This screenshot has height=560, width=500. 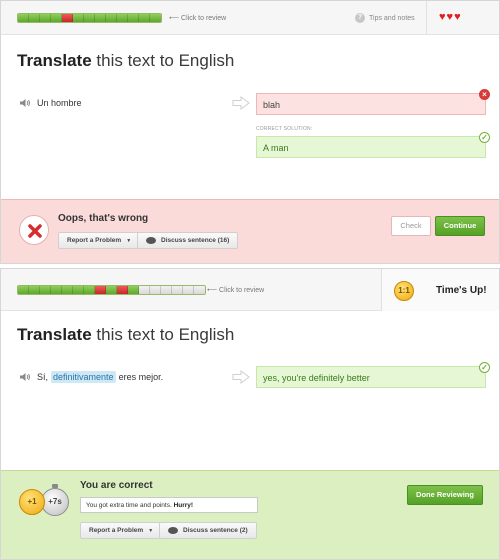 I want to click on answer-text: yes, you're definitely better, so click(x=316, y=378).